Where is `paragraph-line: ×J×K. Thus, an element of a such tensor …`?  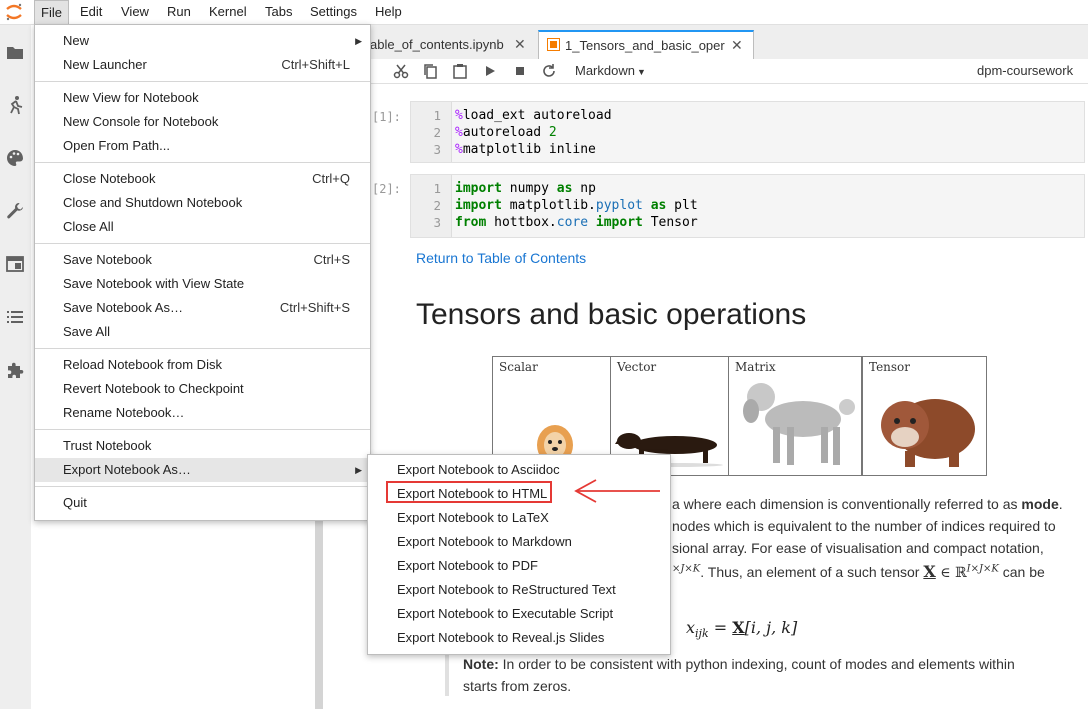 paragraph-line: ×J×K. Thus, an element of a such tensor … is located at coordinates (858, 571).